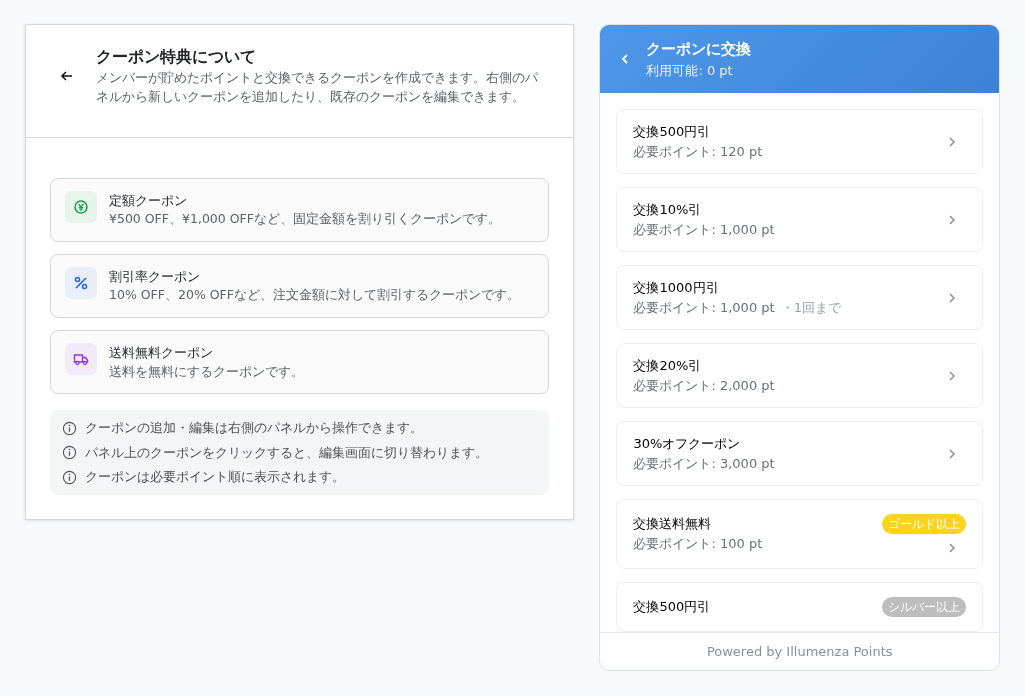  I want to click on coupon-name: 交換1000円引, so click(676, 288).